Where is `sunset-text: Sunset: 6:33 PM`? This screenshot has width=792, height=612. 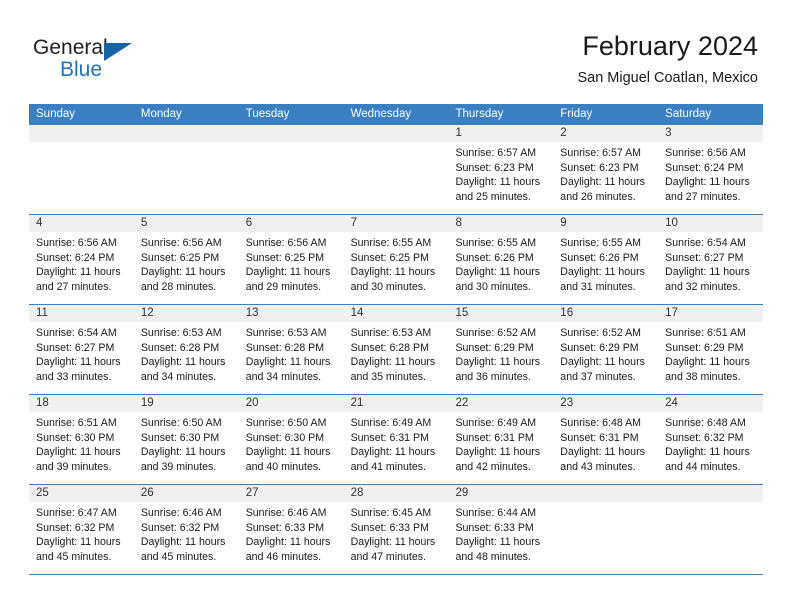
sunset-text: Sunset: 6:33 PM is located at coordinates (494, 527).